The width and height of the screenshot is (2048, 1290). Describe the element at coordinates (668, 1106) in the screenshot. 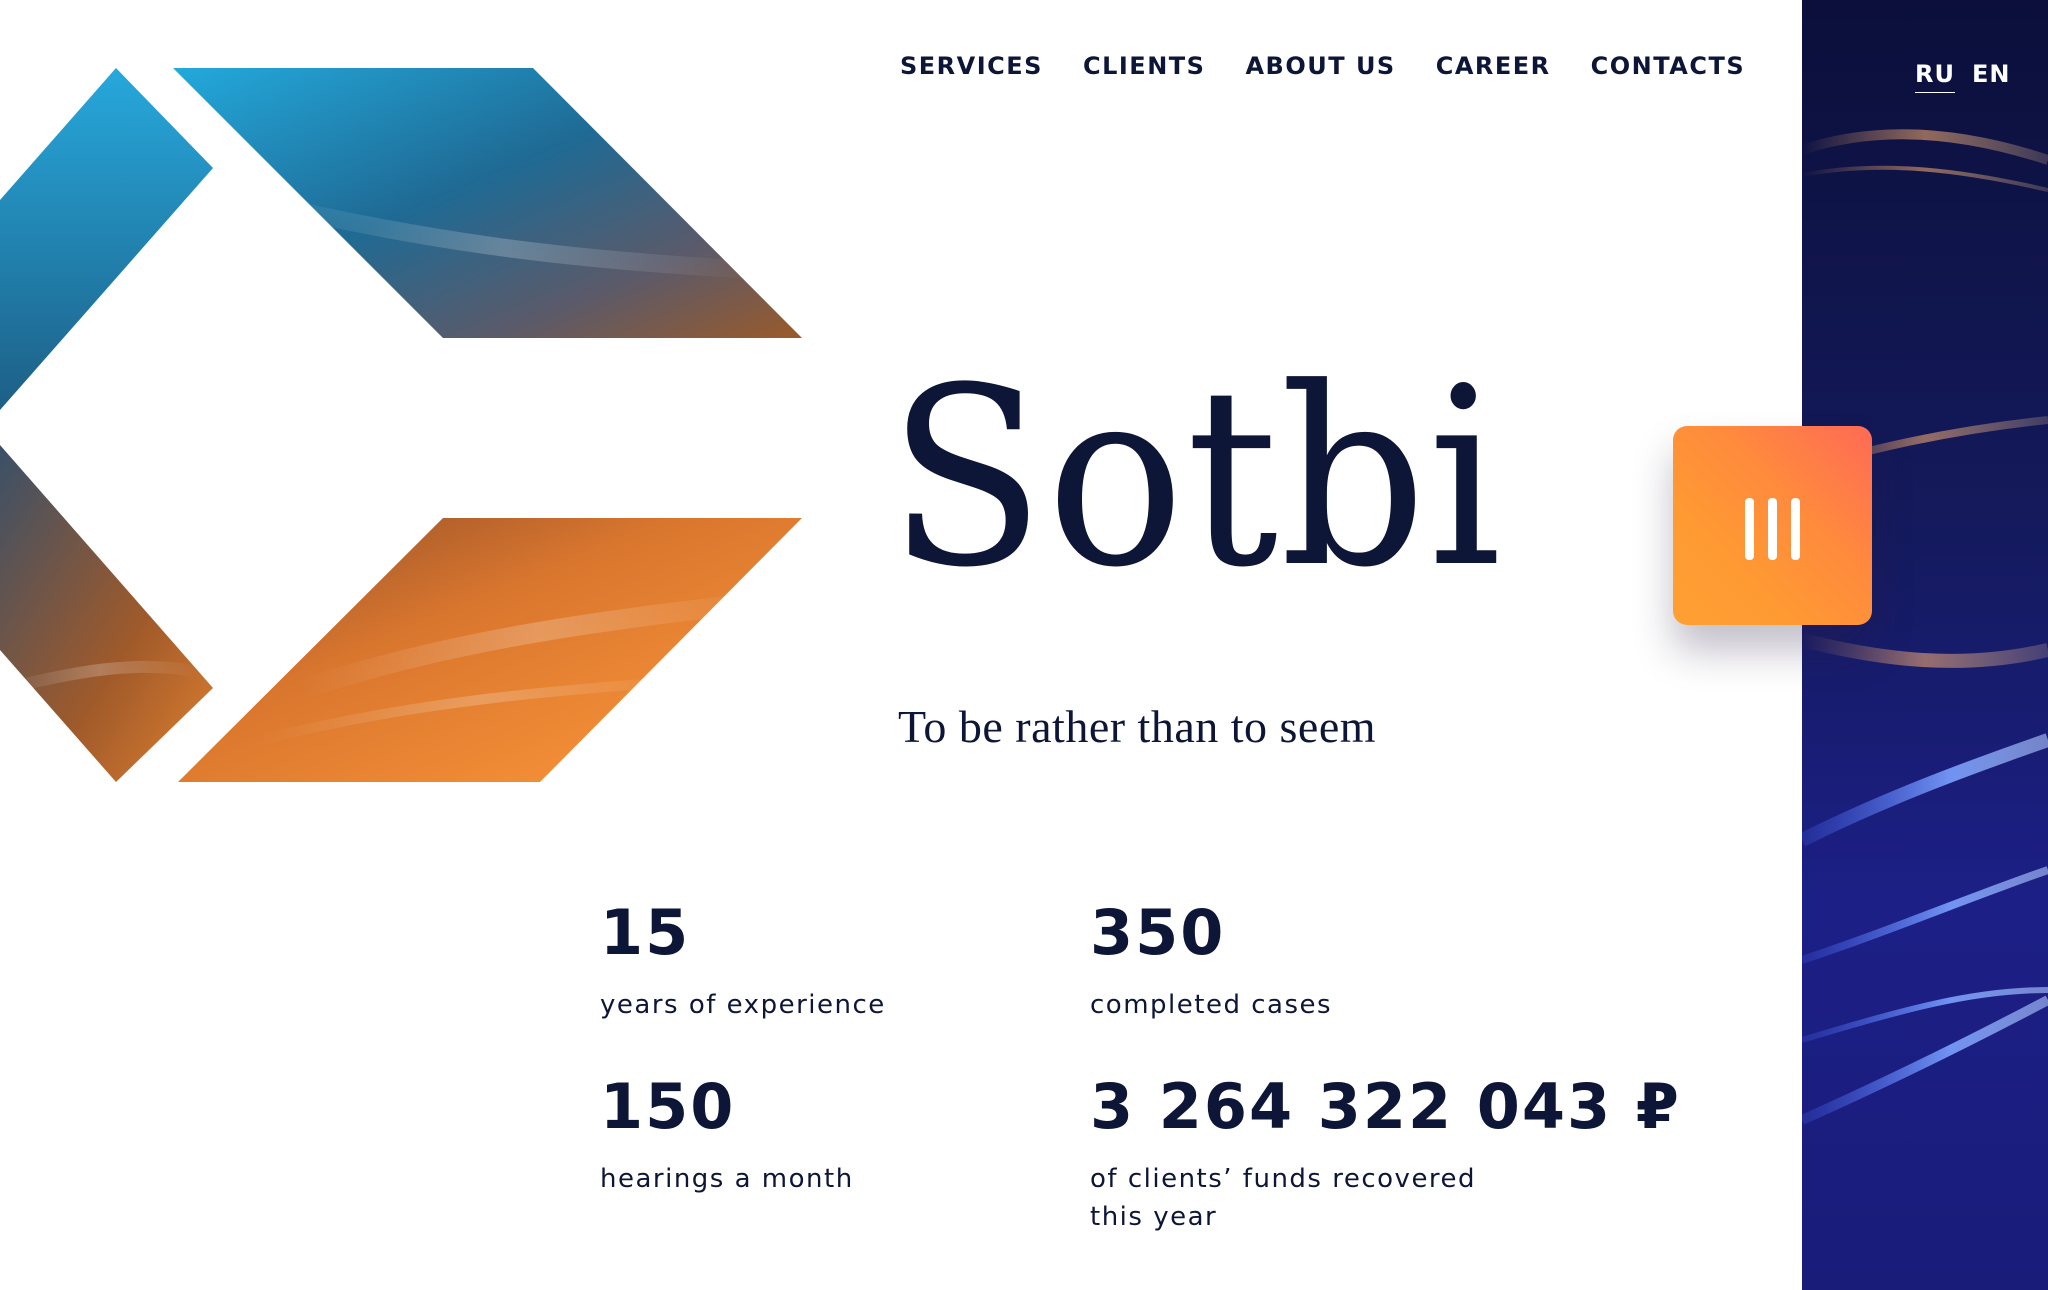

I see `stat-value-hearings: 150` at that location.